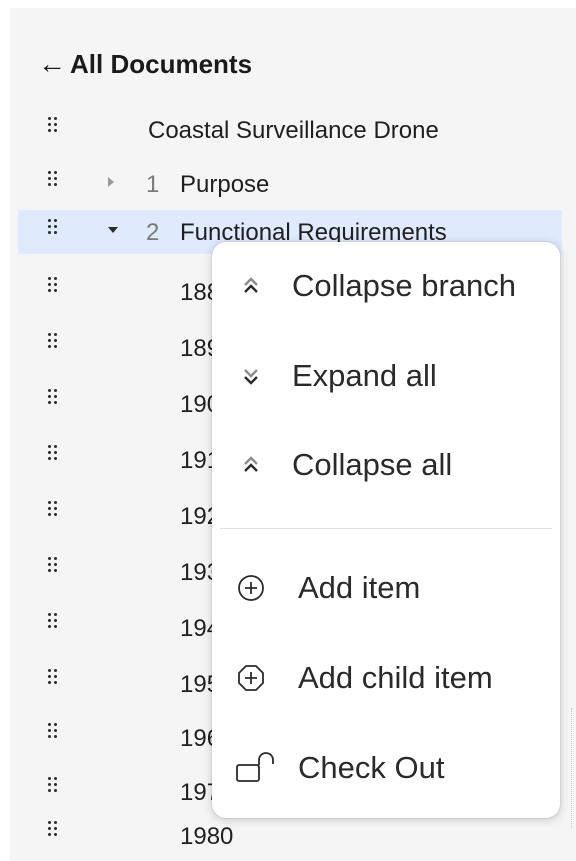 The height and width of the screenshot is (861, 576). I want to click on tree-row-document: Coastal Surveillance Drone, so click(290, 130).